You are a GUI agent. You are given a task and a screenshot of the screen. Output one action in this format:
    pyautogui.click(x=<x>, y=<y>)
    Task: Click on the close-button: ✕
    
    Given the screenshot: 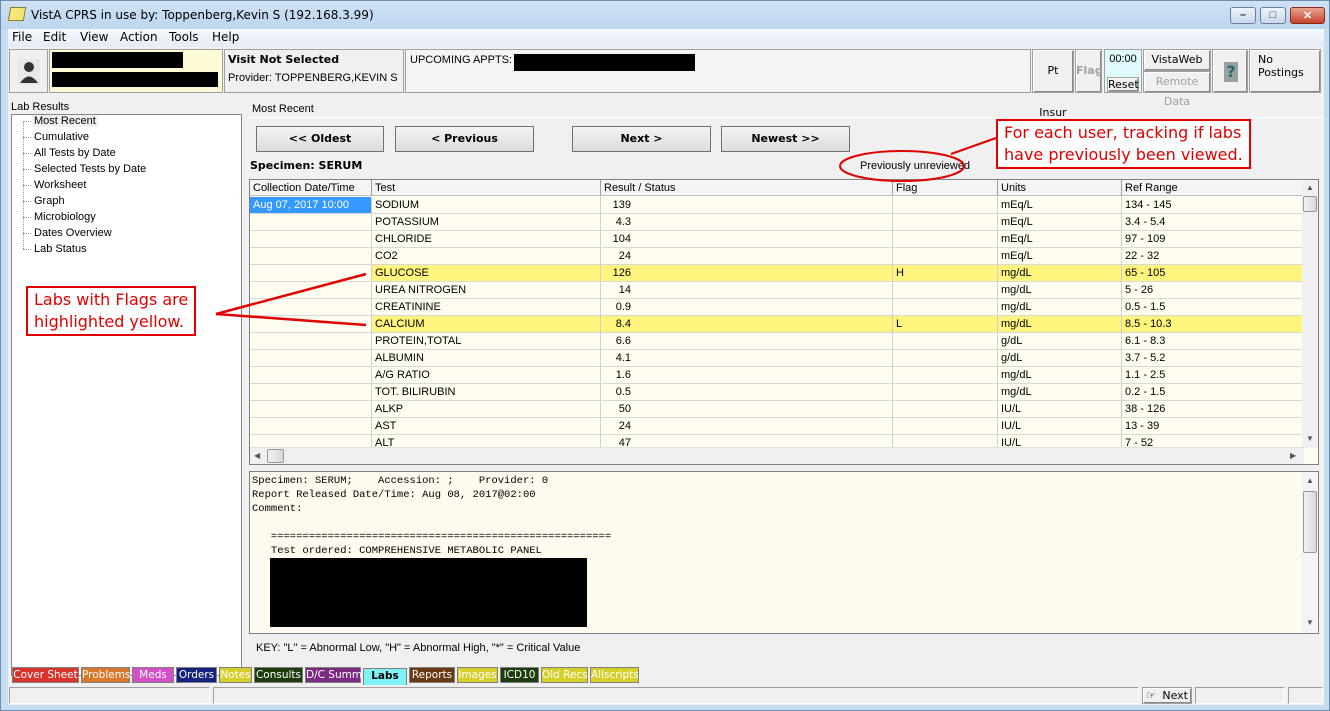 What is the action you would take?
    pyautogui.click(x=1307, y=15)
    